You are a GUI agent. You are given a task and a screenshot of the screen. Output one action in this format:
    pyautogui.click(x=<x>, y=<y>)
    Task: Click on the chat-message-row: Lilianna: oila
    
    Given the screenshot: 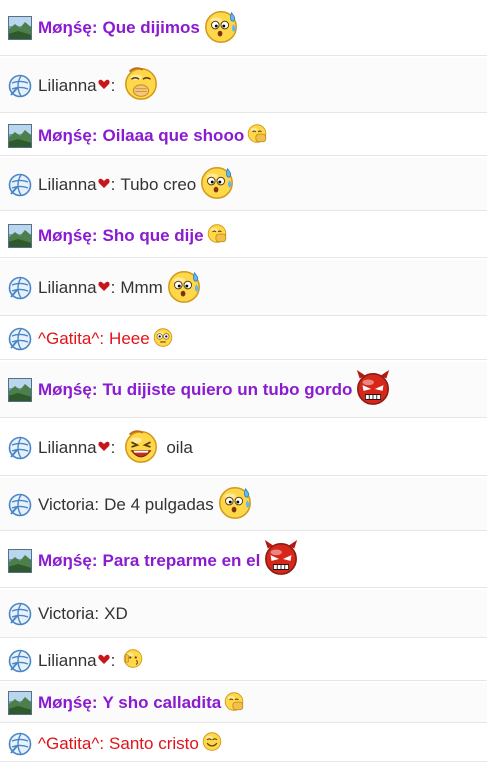 What is the action you would take?
    pyautogui.click(x=243, y=448)
    